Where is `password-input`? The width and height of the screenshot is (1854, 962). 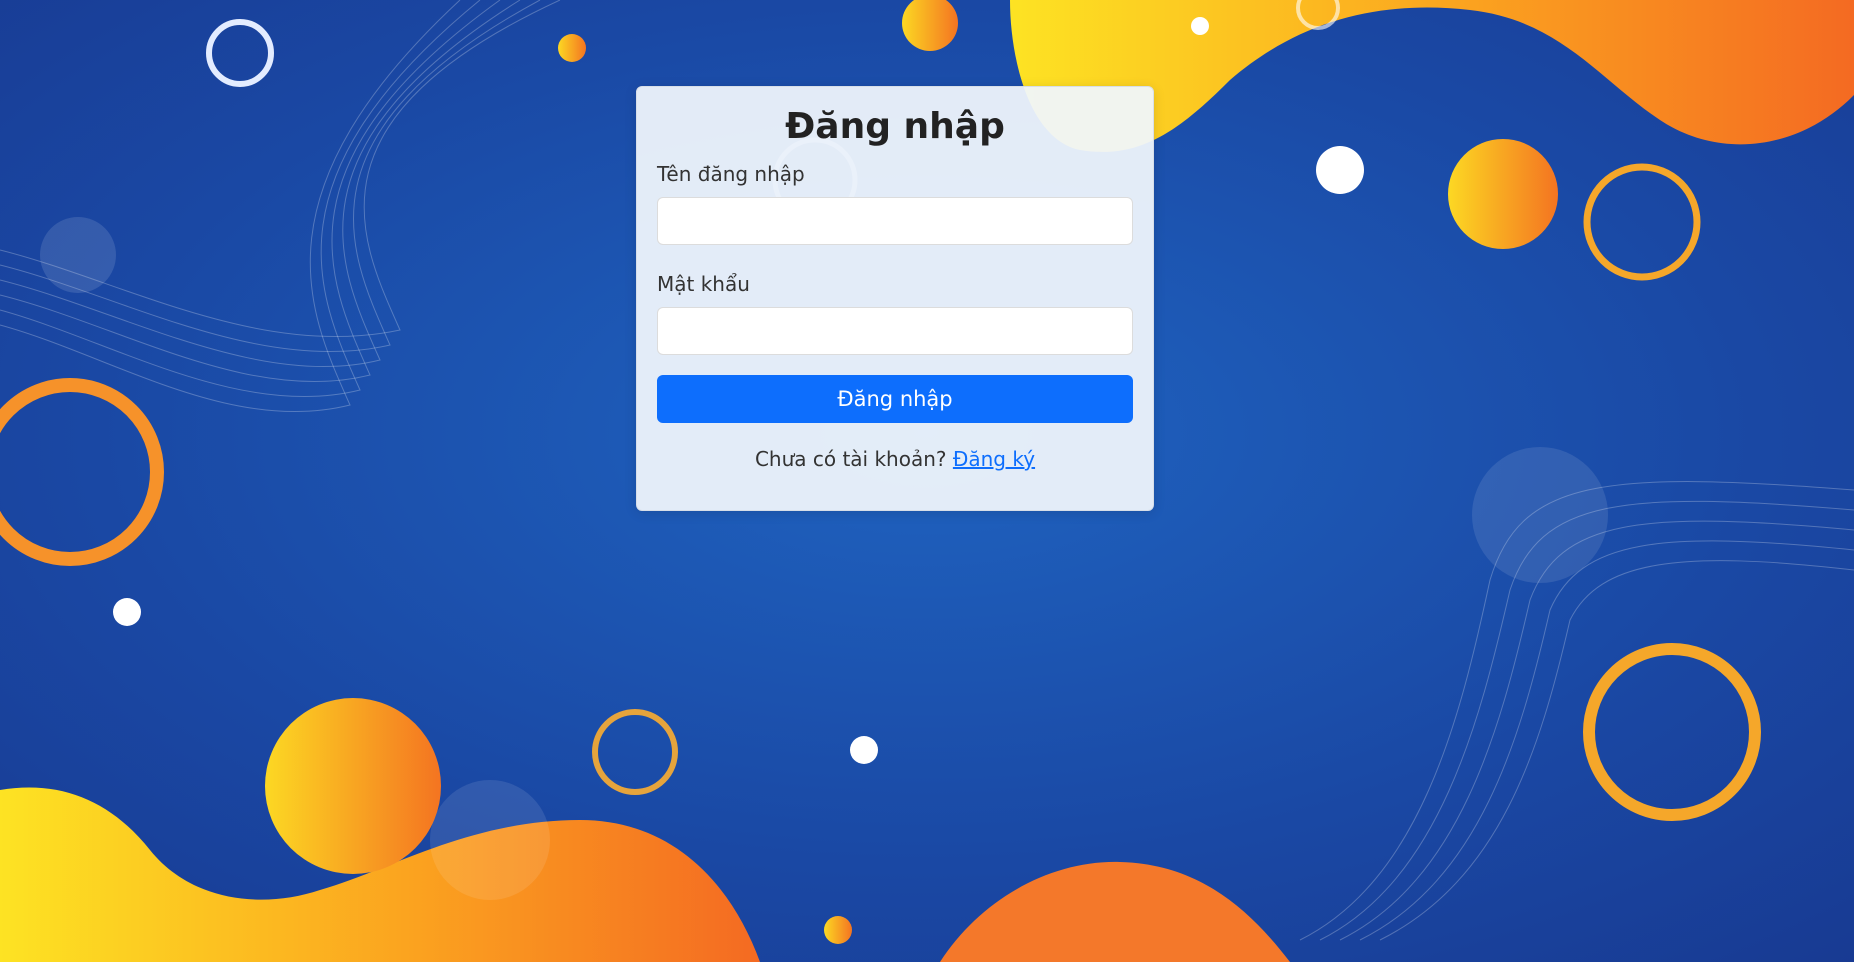
password-input is located at coordinates (895, 331).